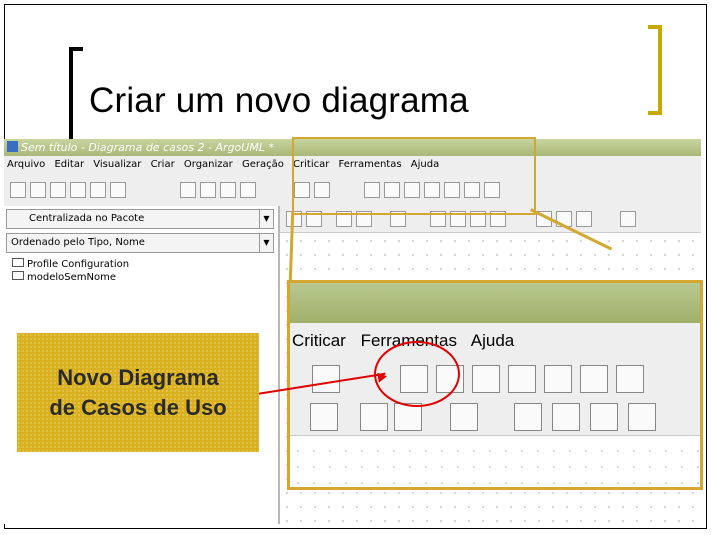  Describe the element at coordinates (584, 219) in the screenshot. I see `line-style-icon` at that location.